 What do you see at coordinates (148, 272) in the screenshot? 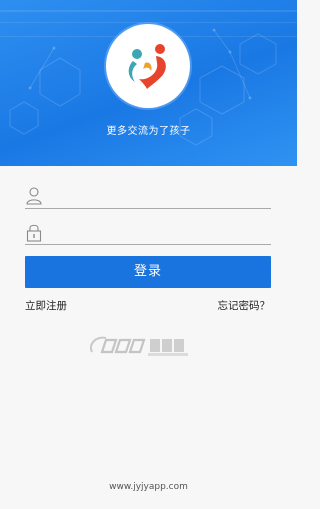
I see `login-button: 登录` at bounding box center [148, 272].